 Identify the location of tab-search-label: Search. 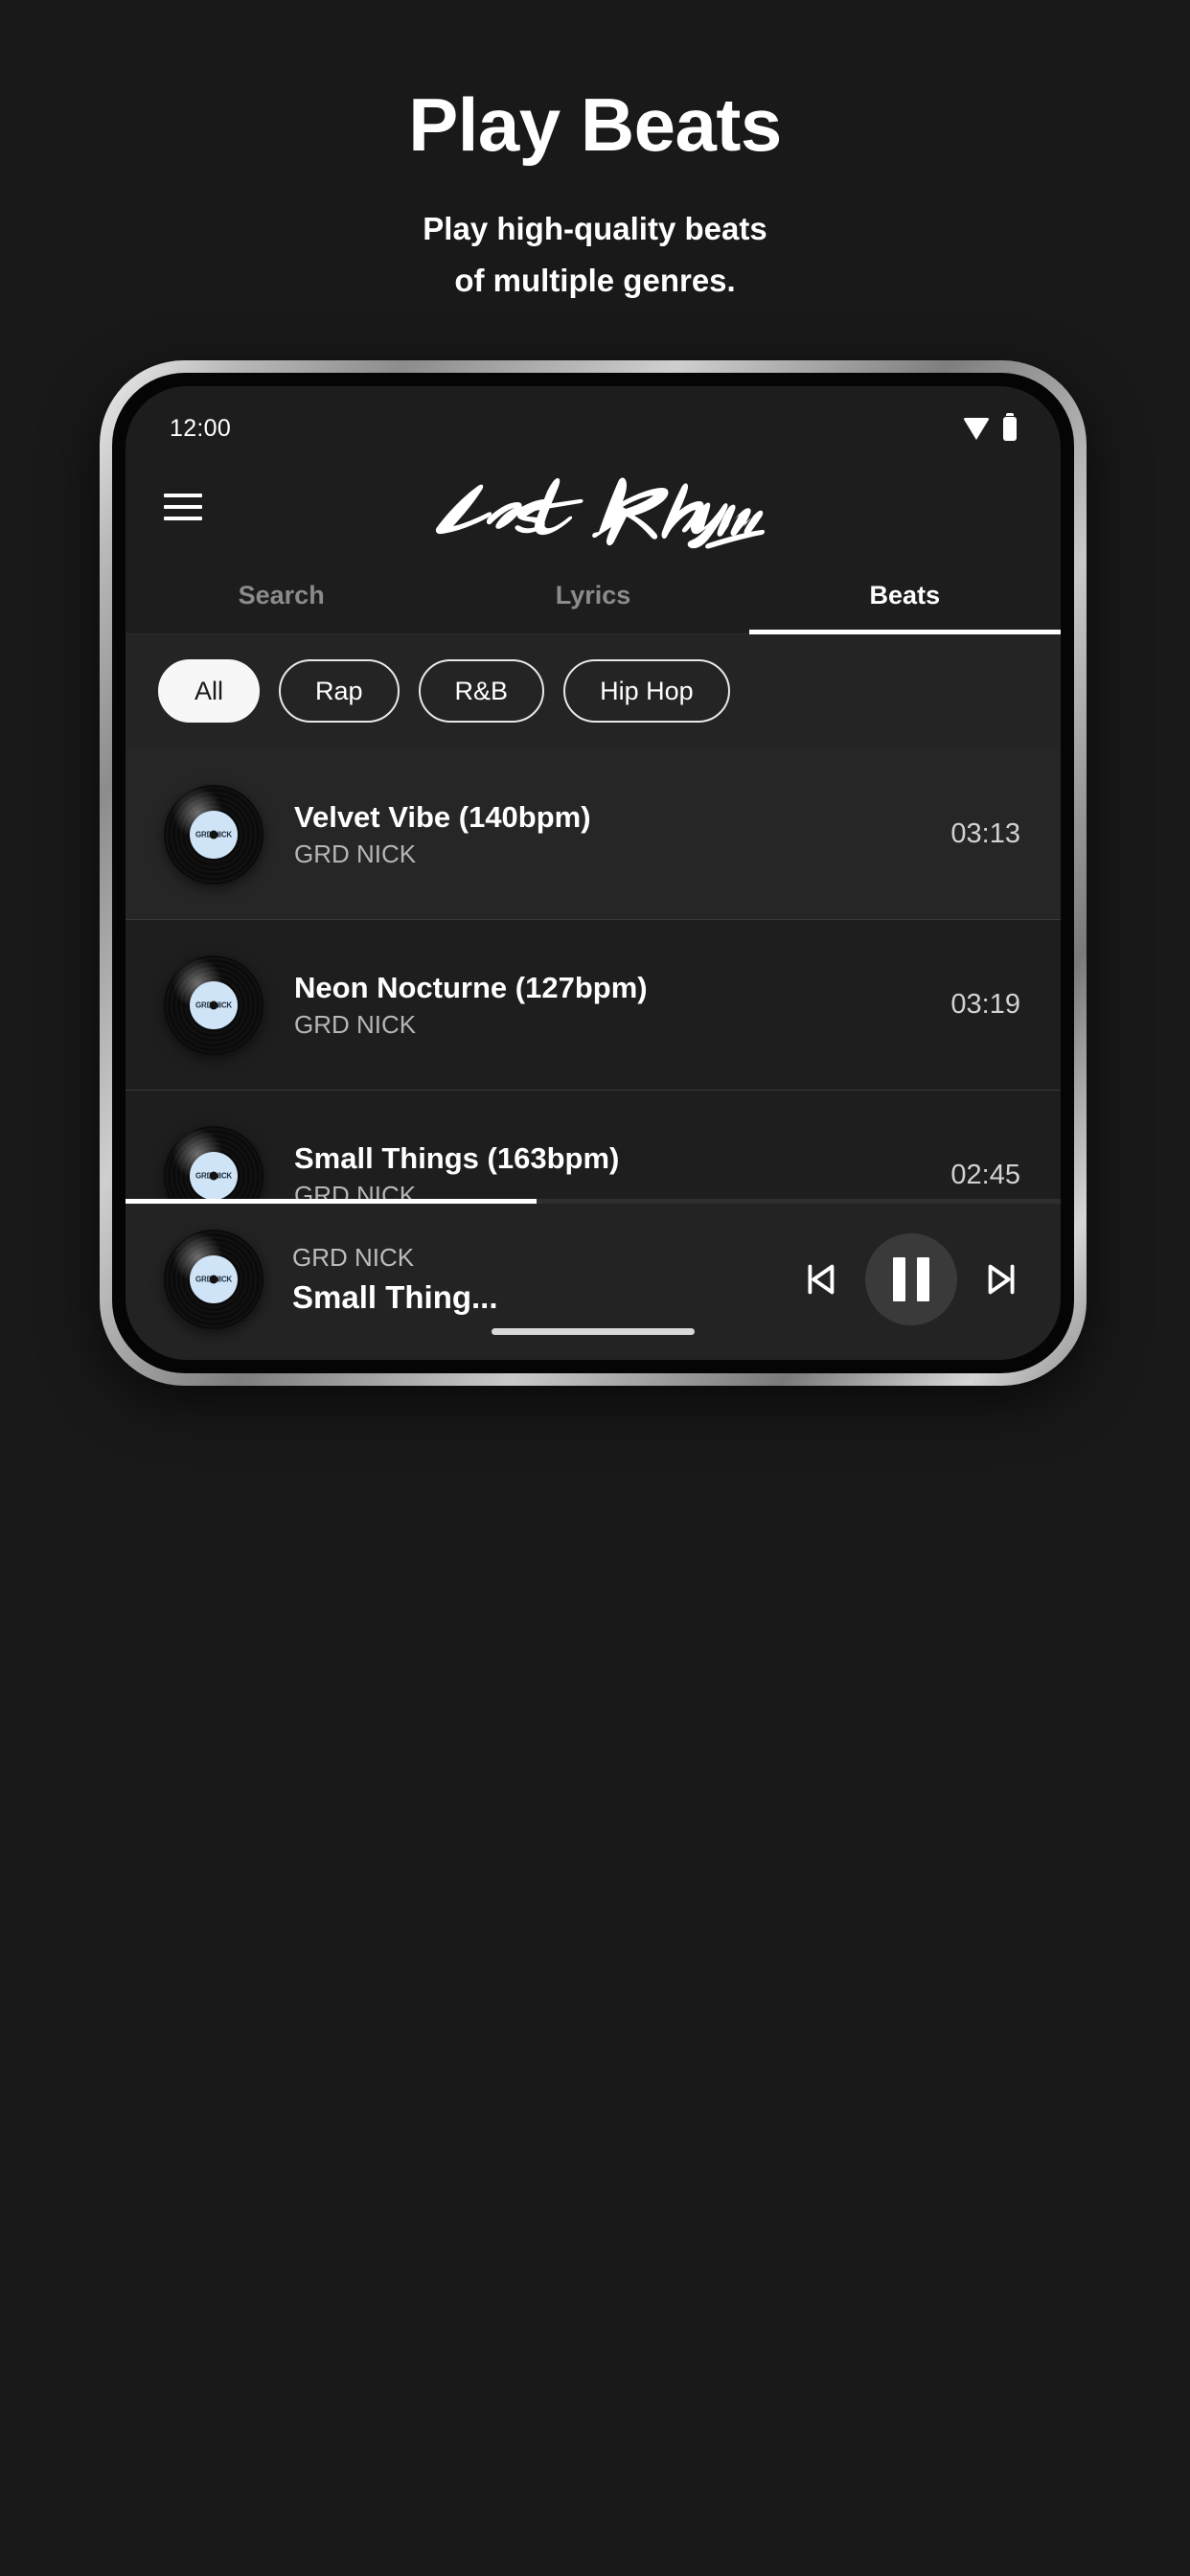
(281, 595).